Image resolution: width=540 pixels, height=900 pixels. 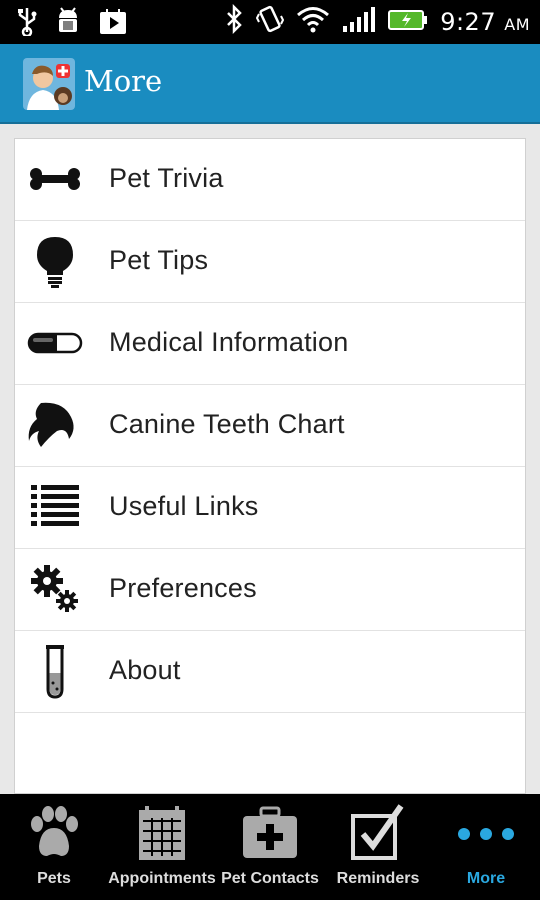 What do you see at coordinates (55, 425) in the screenshot?
I see `tooth-icon` at bounding box center [55, 425].